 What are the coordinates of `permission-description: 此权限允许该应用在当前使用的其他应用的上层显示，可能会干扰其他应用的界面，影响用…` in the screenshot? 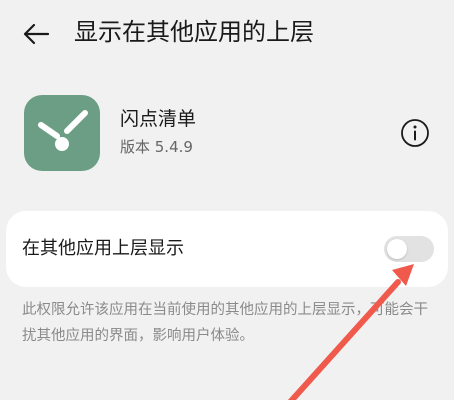 It's located at (225, 323).